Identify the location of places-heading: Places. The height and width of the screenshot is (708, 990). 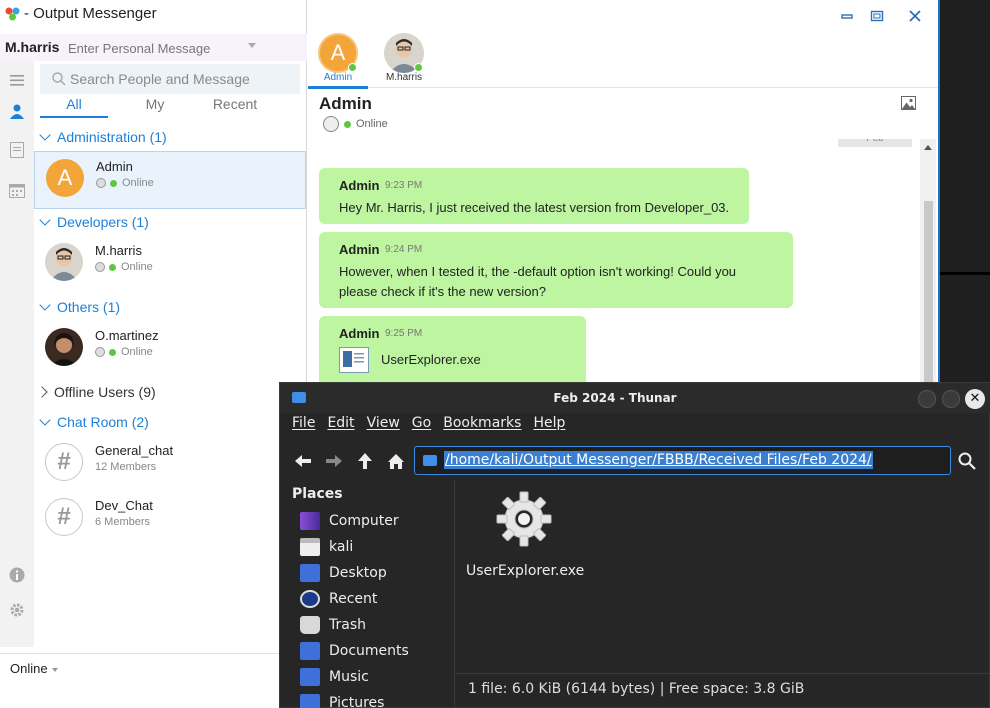
(317, 494).